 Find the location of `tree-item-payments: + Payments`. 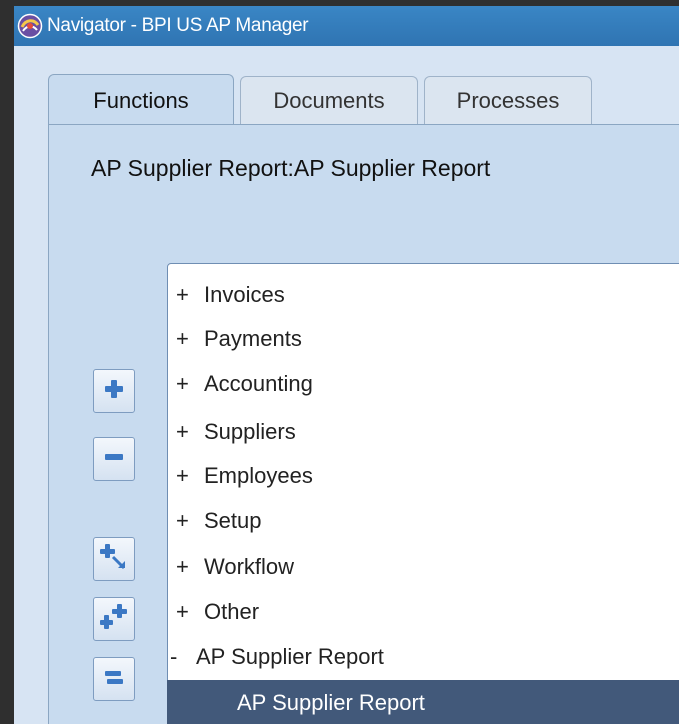

tree-item-payments: + Payments is located at coordinates (423, 339).